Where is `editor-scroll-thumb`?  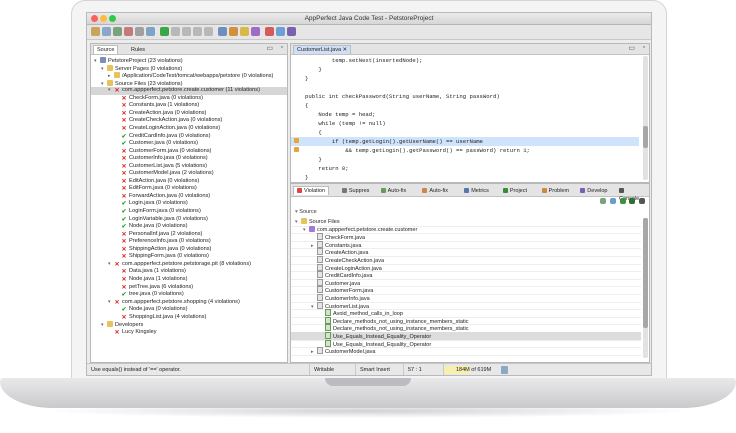
editor-scroll-thumb is located at coordinates (645, 137).